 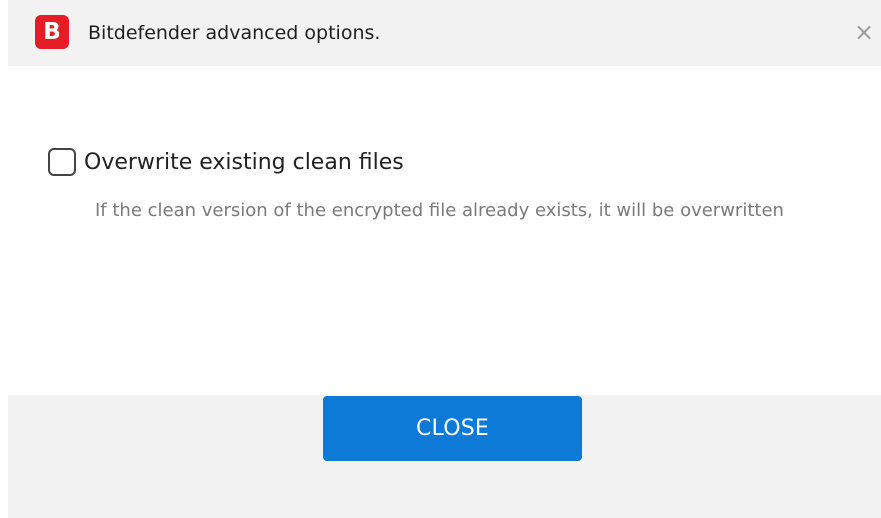 What do you see at coordinates (864, 32) in the screenshot?
I see `close-icon: ×` at bounding box center [864, 32].